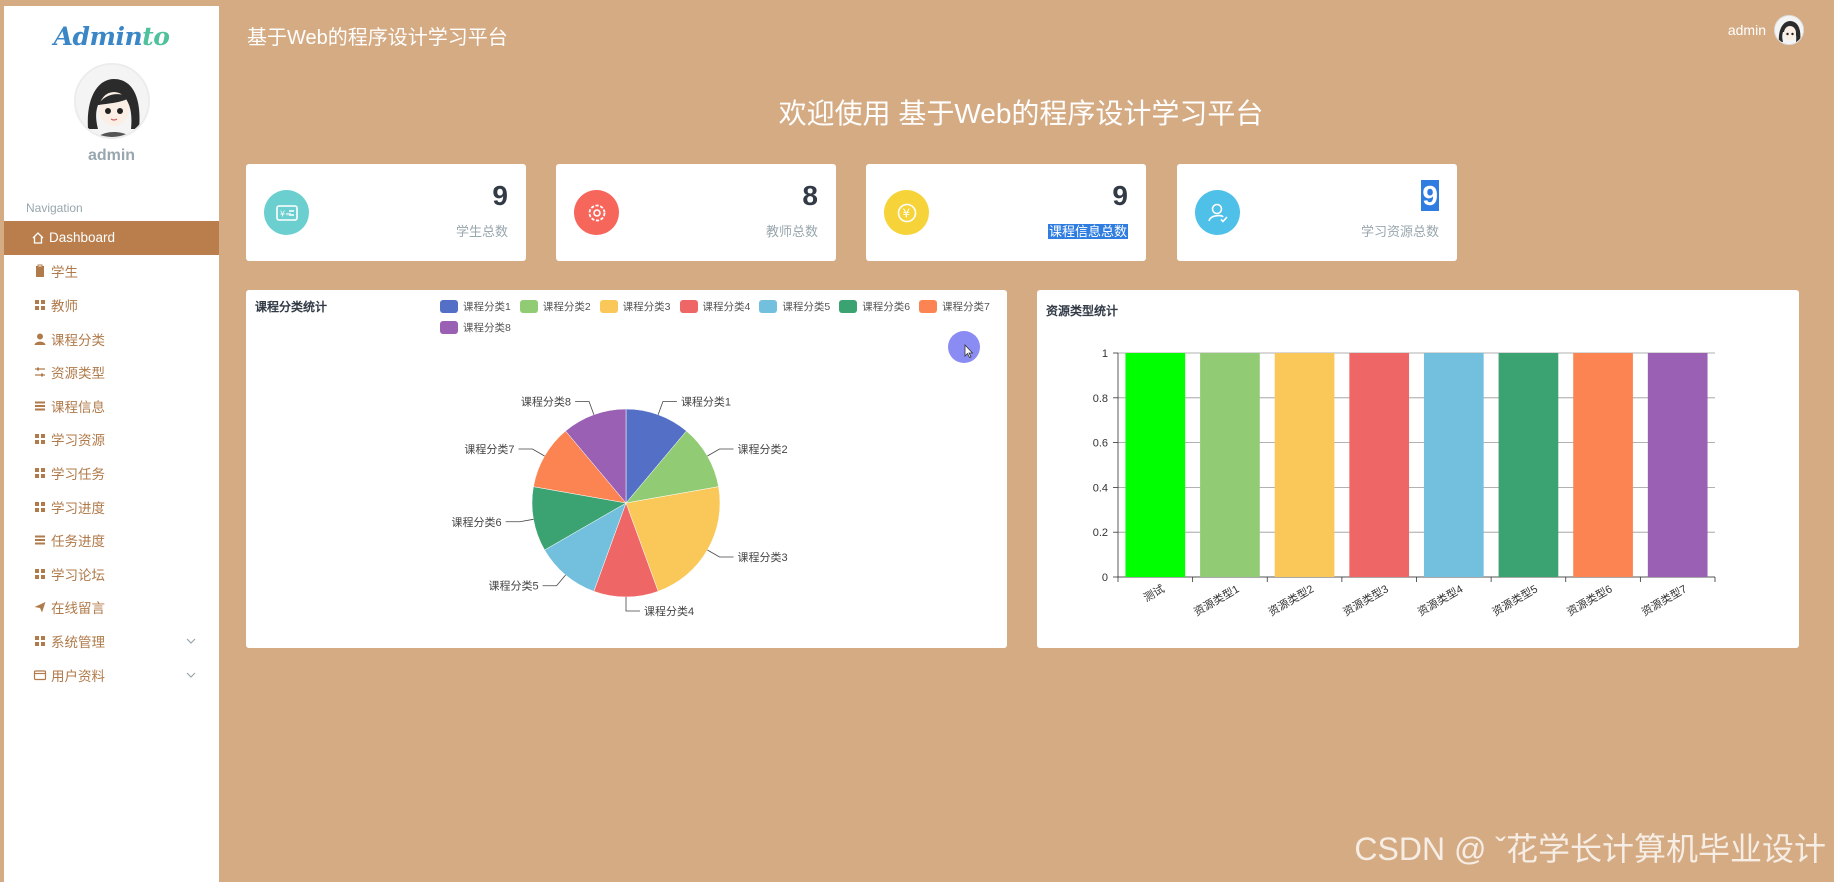  I want to click on pie-chart: 课程分类1 课程分类2 课程分类3 课程分类4 课程分类5 课程分类6 课程分类7 课程分类8, so click(620, 506).